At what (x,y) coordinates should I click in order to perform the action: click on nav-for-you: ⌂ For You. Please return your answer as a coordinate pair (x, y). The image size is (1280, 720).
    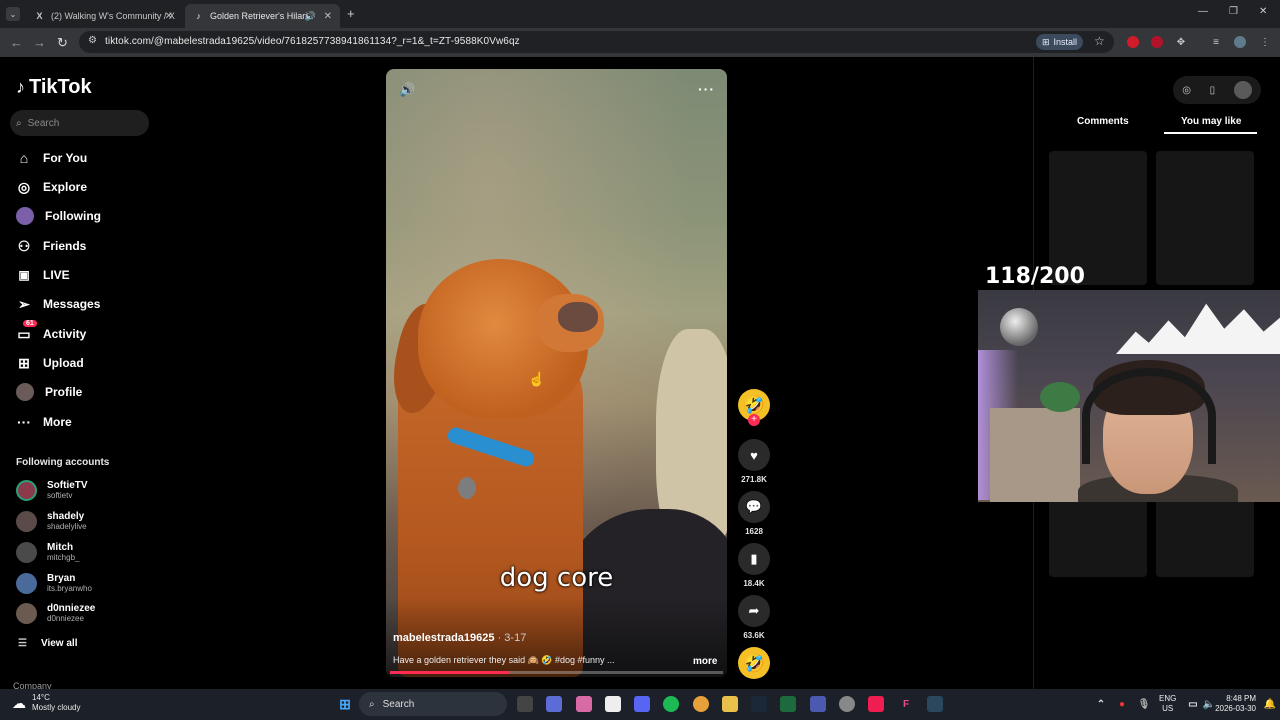
    Looking at the image, I should click on (51, 158).